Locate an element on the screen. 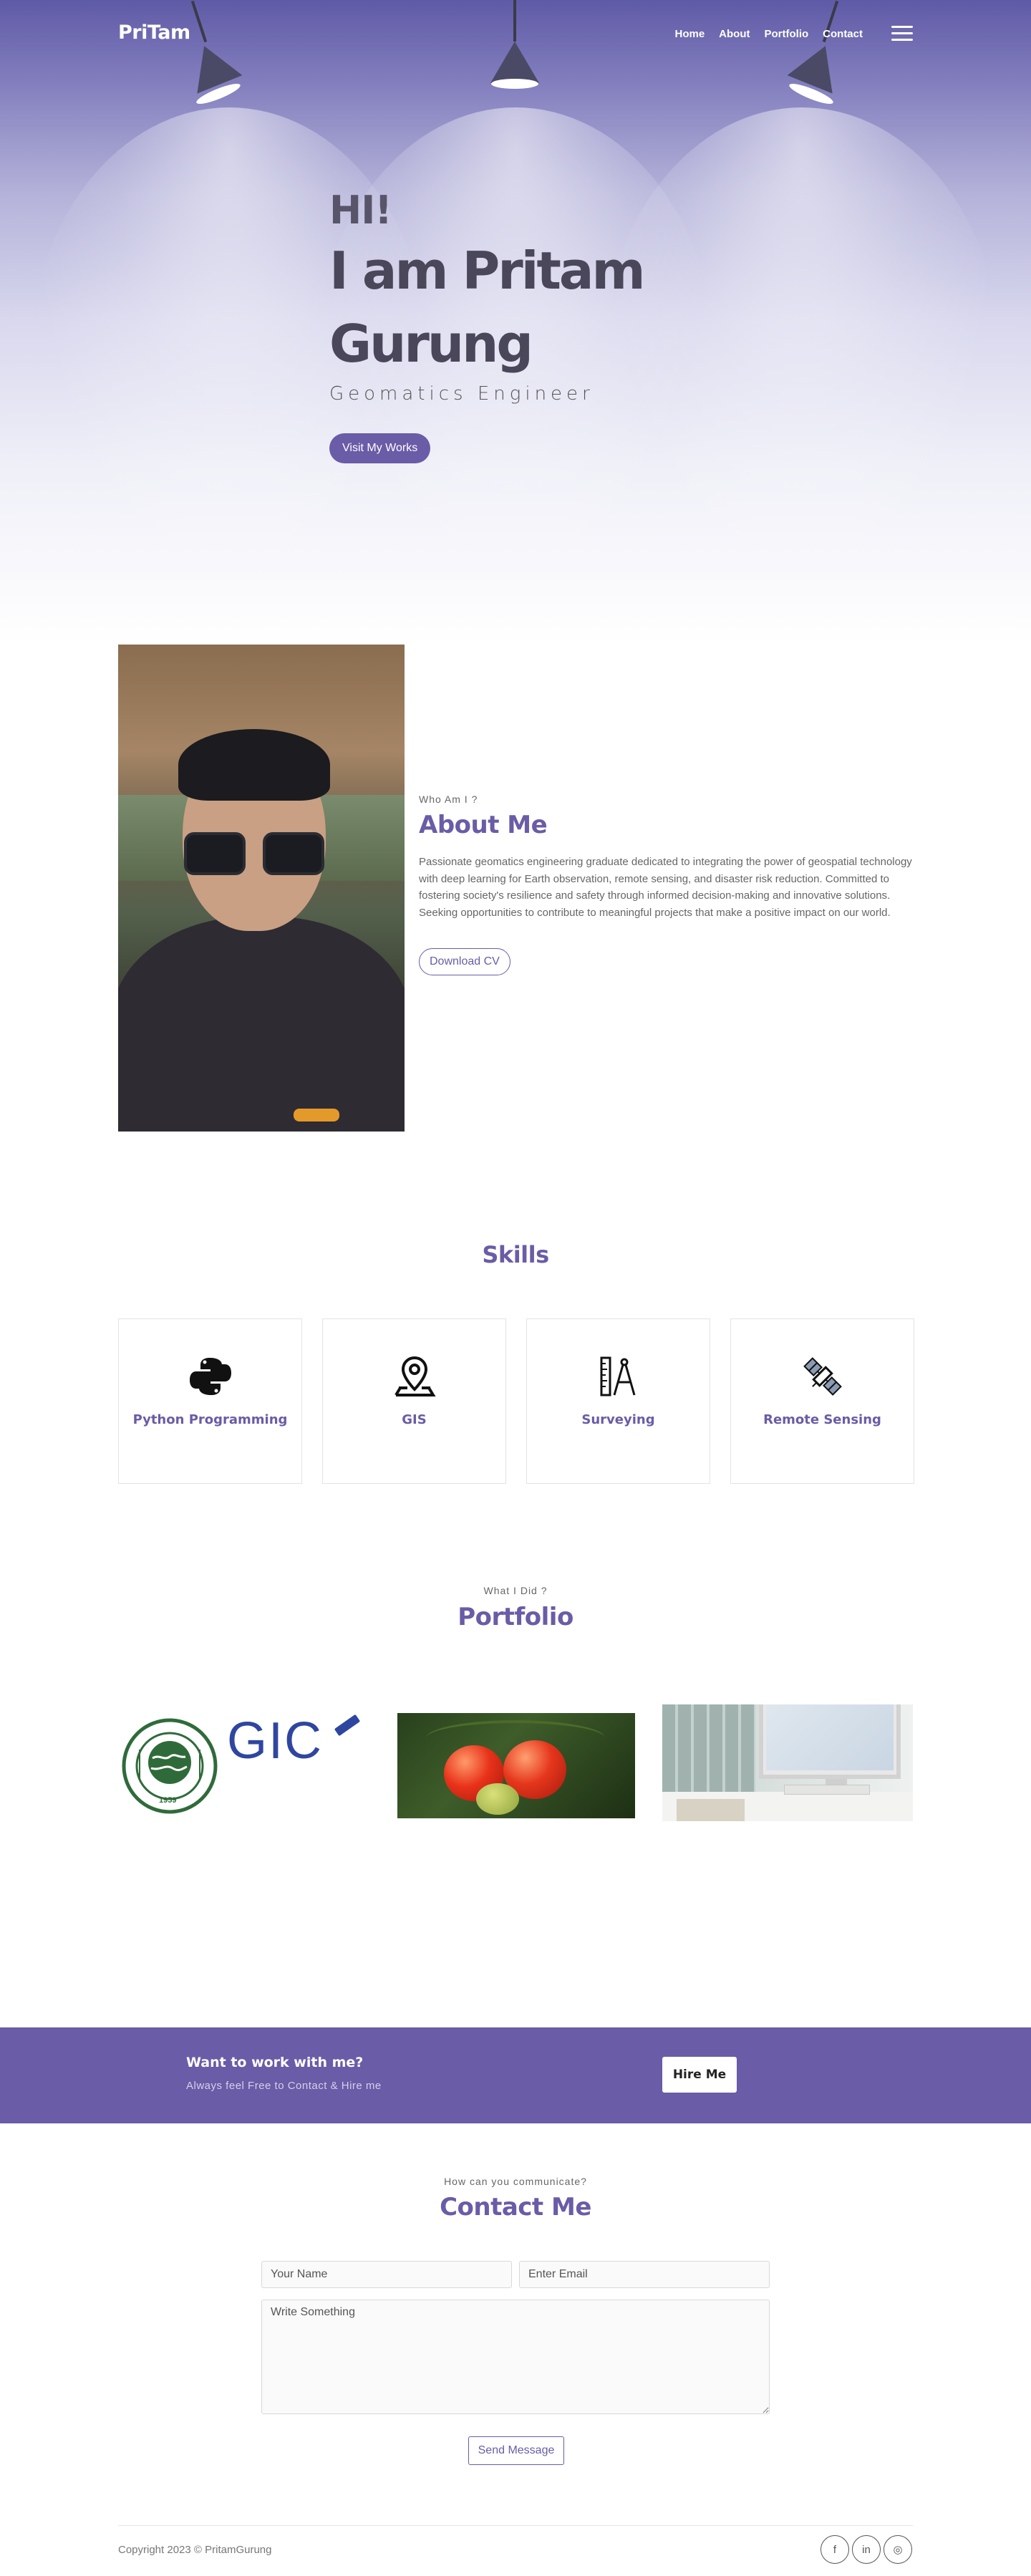  download-cv-button: Download CV is located at coordinates (465, 962).